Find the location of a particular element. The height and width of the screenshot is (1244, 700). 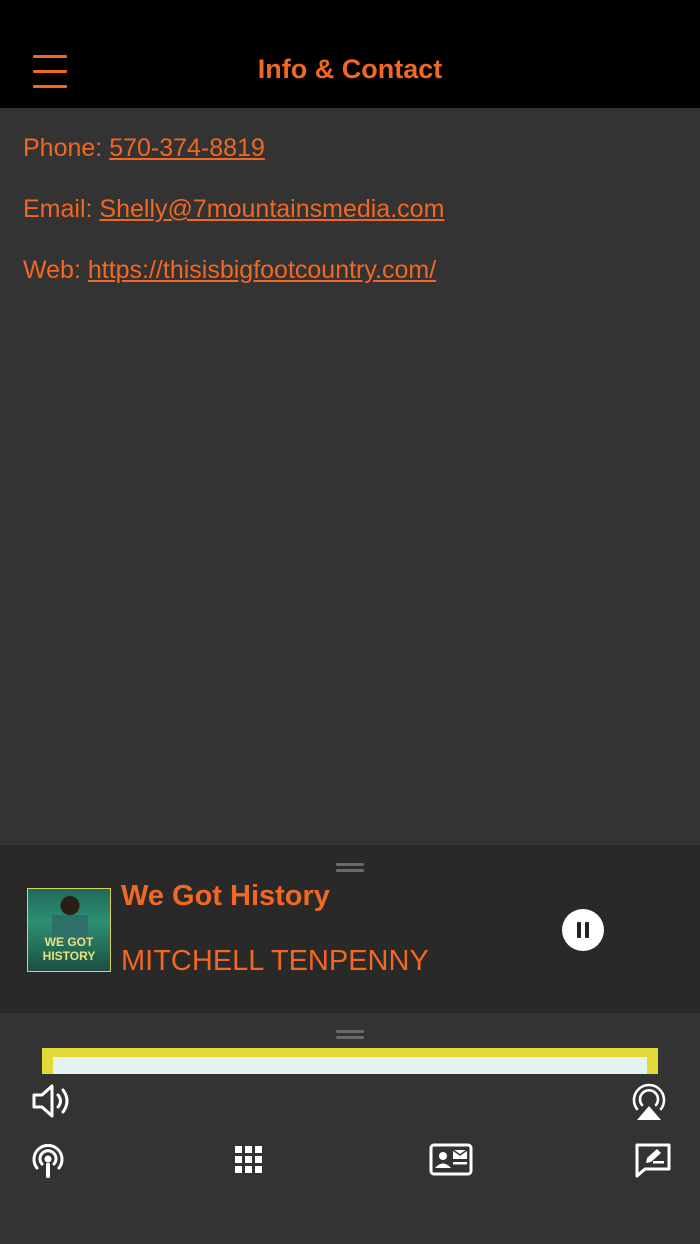

contact-card-icon is located at coordinates (451, 1159).